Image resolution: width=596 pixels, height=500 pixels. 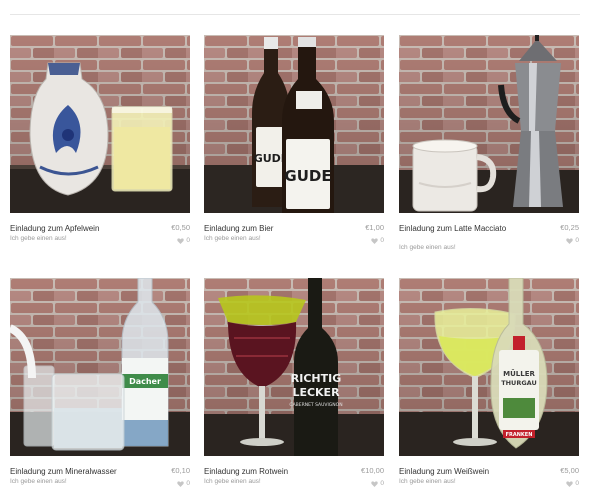 What do you see at coordinates (100, 124) in the screenshot?
I see `product-image-apfelwein` at bounding box center [100, 124].